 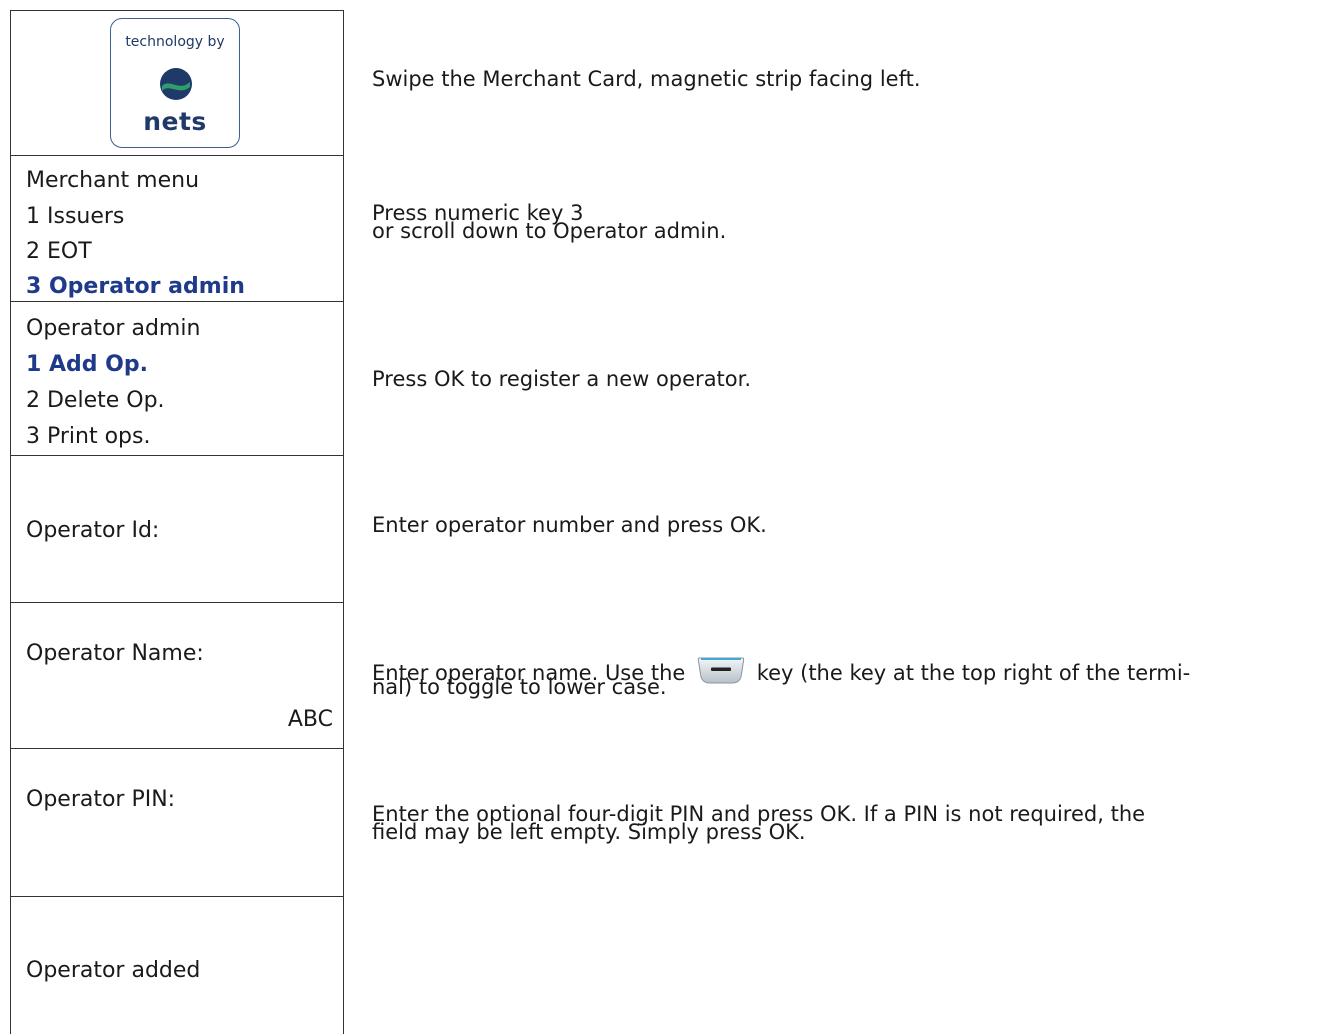 What do you see at coordinates (310, 719) in the screenshot?
I see `operator-name-value: ABC` at bounding box center [310, 719].